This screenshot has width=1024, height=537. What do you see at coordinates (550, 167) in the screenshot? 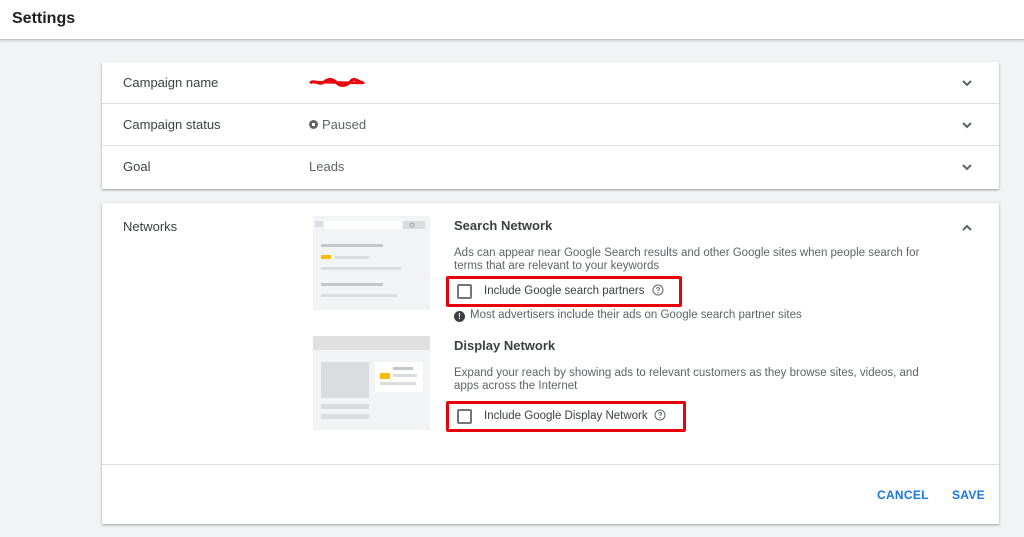
I see `goal-row: Goal Leads` at bounding box center [550, 167].